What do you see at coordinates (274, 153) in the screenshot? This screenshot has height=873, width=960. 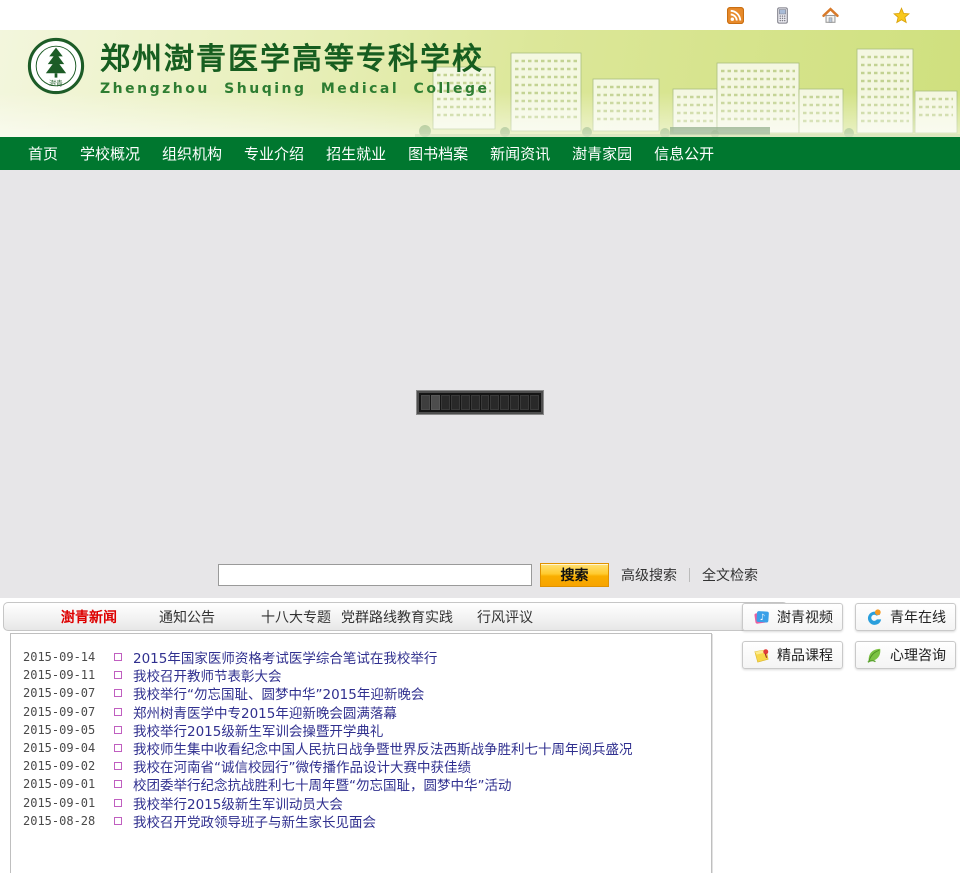 I see `nav-item: 专业介绍` at bounding box center [274, 153].